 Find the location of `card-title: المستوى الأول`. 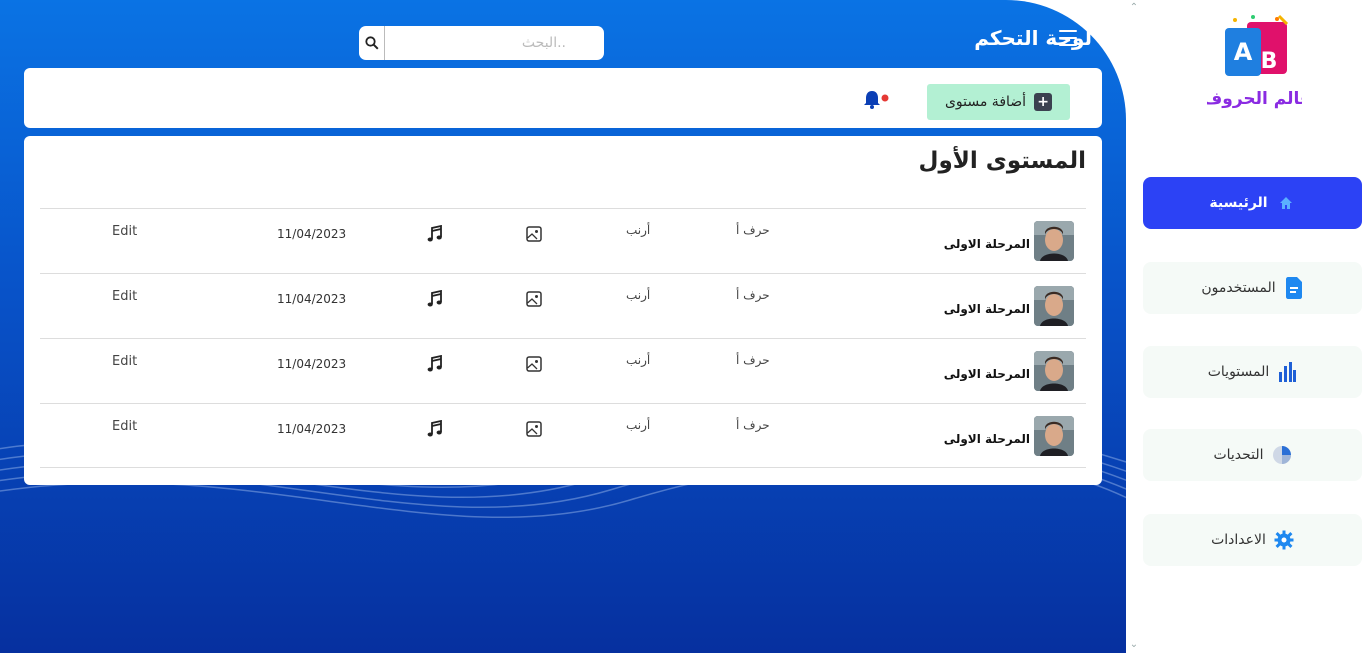

card-title: المستوى الأول is located at coordinates (1002, 161).